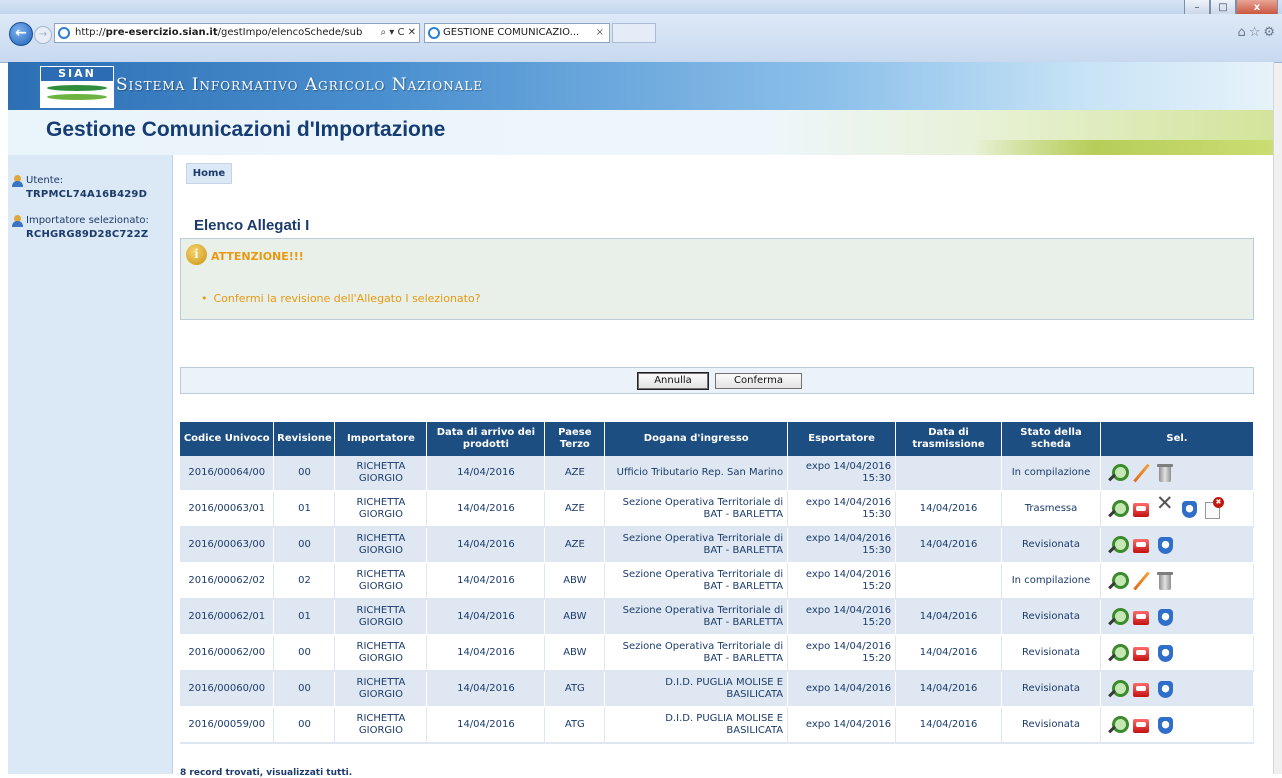  Describe the element at coordinates (1277, 418) in the screenshot. I see `vertical-scrollbar` at that location.